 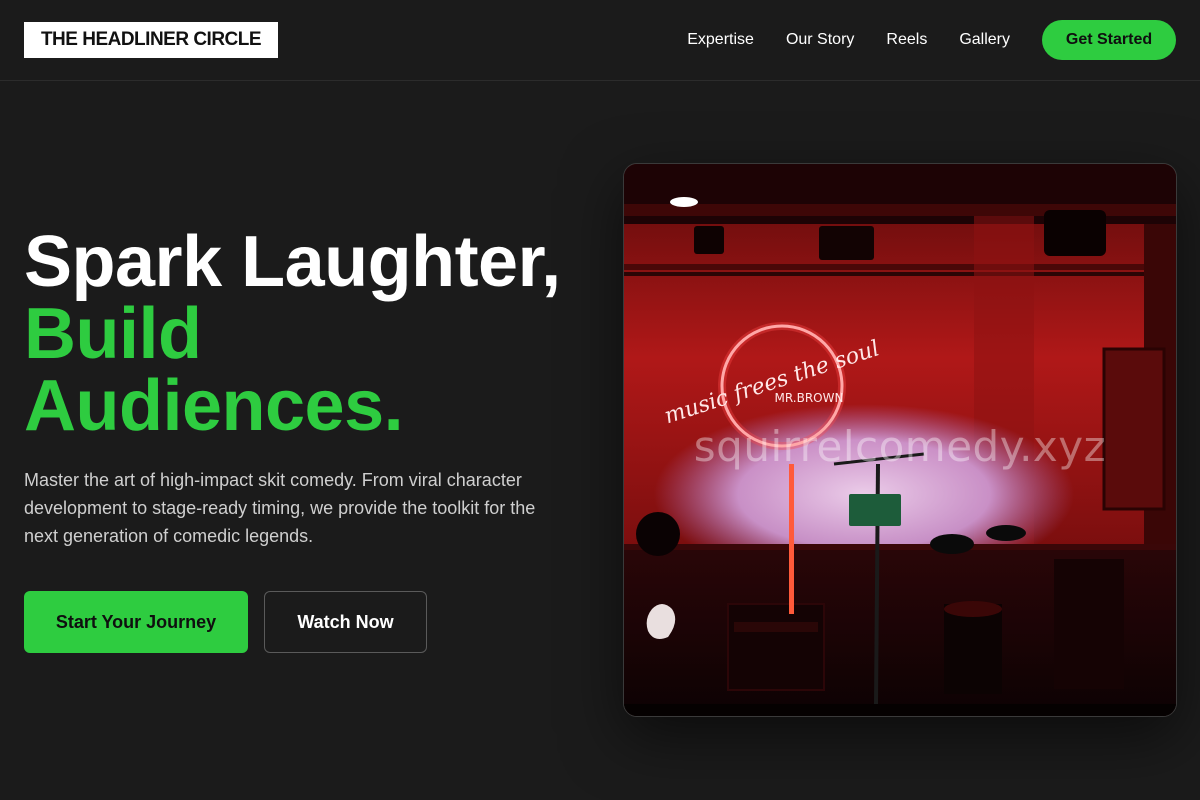 I want to click on nav-link-our-story: Our Story, so click(x=820, y=40).